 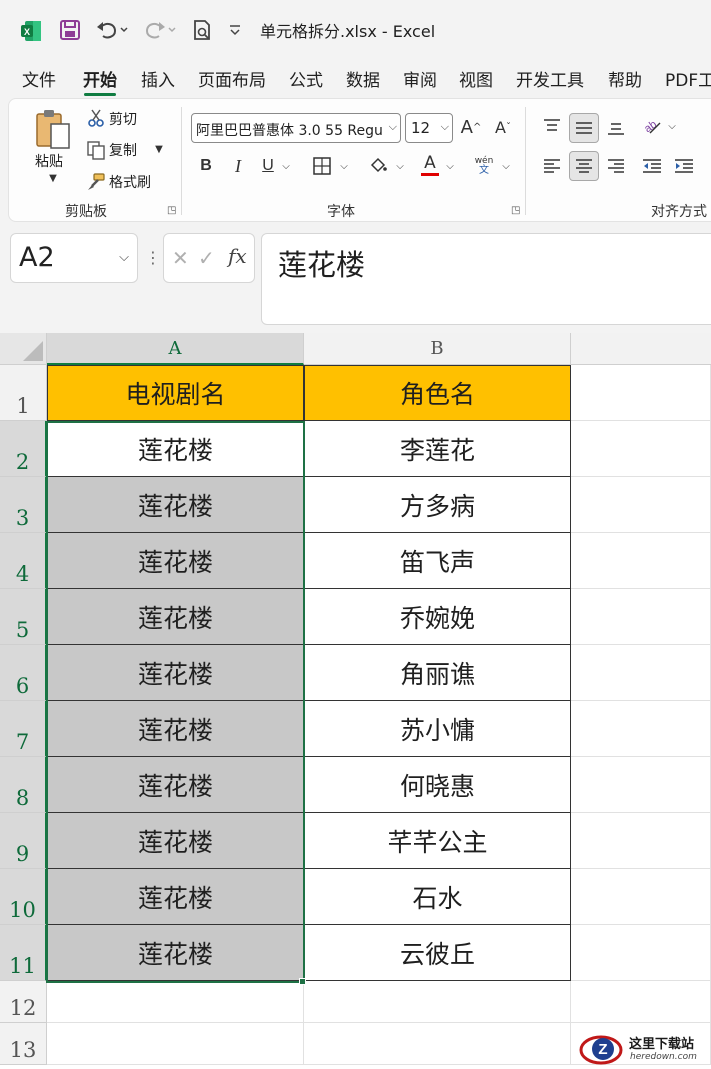 What do you see at coordinates (23, 673) in the screenshot?
I see `row-header: 6` at bounding box center [23, 673].